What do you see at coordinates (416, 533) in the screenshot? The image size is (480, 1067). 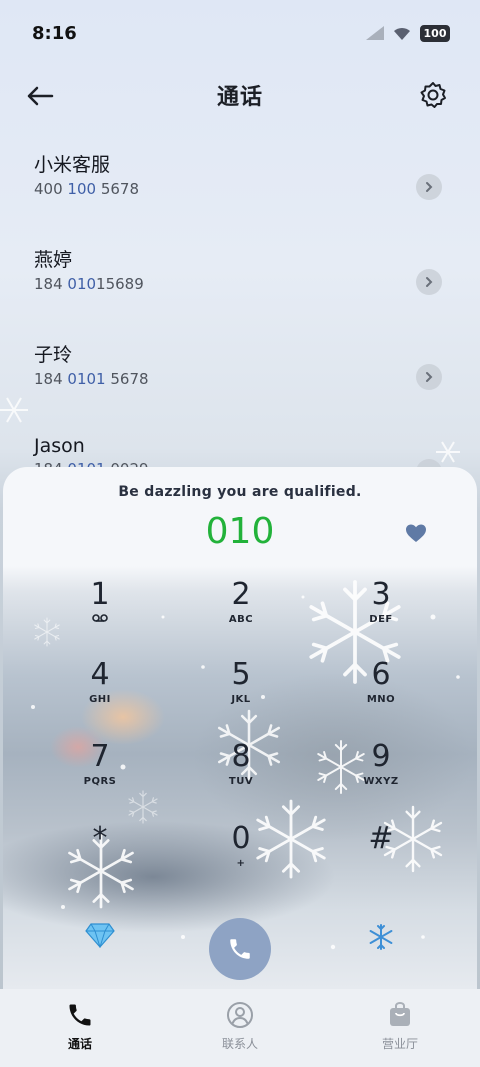 I see `heart-icon` at bounding box center [416, 533].